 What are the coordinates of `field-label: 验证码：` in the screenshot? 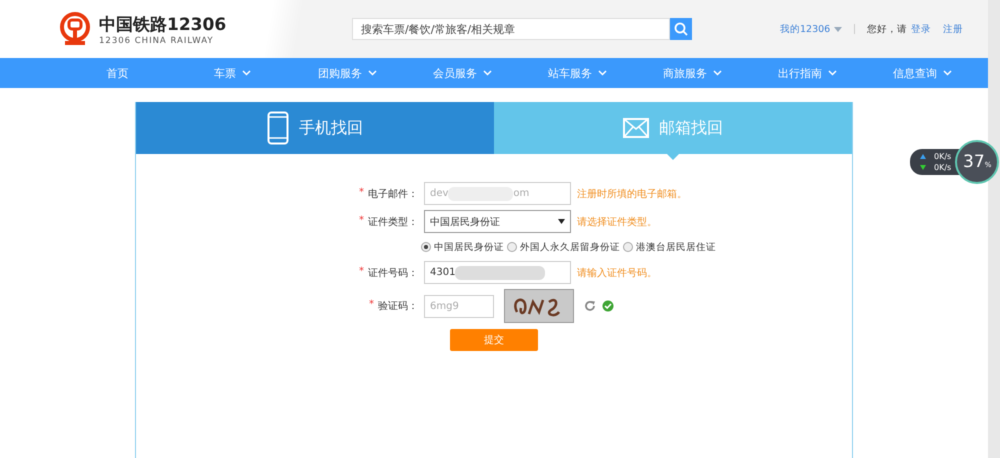 It's located at (398, 306).